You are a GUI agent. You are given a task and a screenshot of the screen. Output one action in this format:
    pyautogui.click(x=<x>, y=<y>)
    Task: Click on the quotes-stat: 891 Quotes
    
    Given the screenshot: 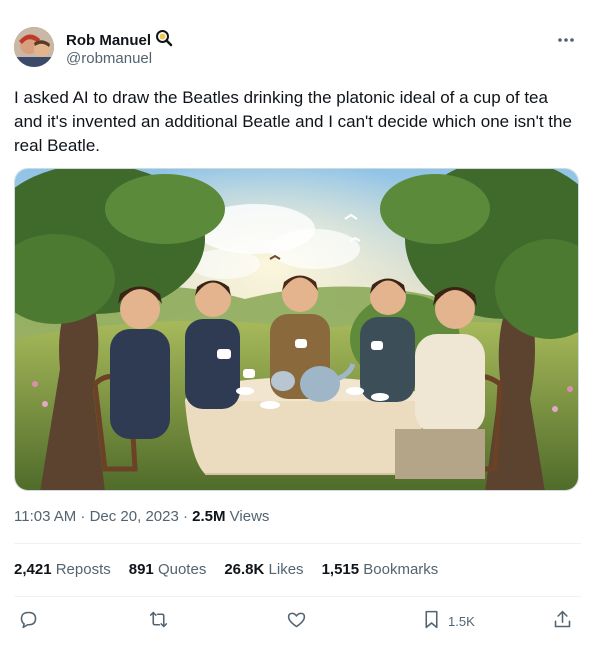 What is the action you would take?
    pyautogui.click(x=168, y=569)
    